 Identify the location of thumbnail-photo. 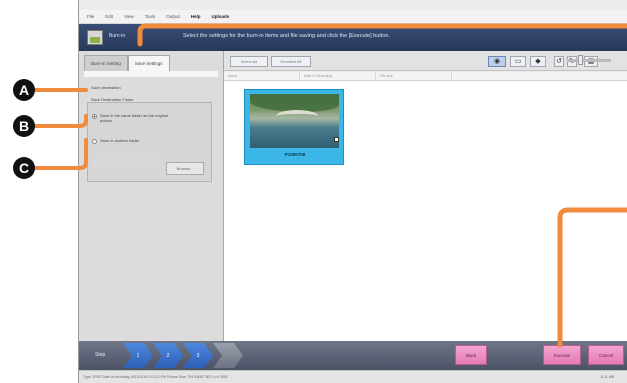
(294, 121).